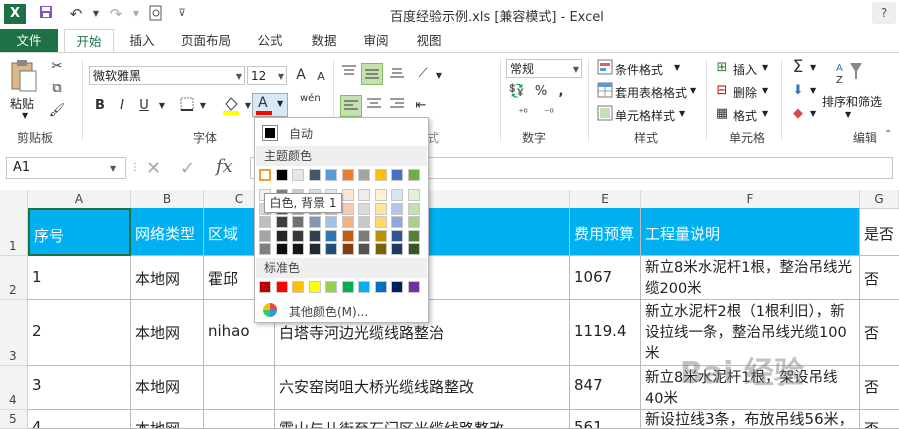 The image size is (899, 429). What do you see at coordinates (879, 388) in the screenshot?
I see `cell-g4: 否` at bounding box center [879, 388].